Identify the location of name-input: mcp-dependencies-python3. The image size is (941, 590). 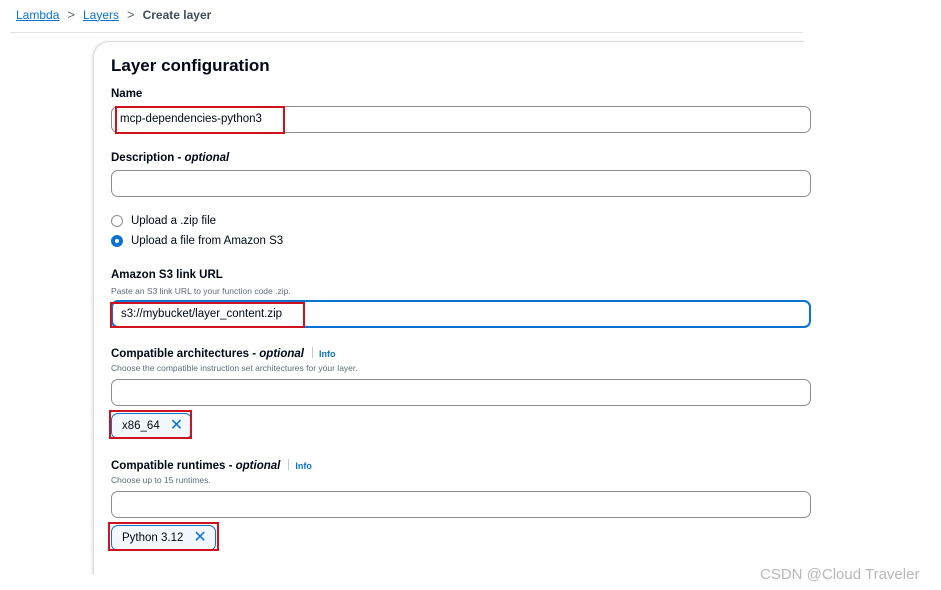
(461, 119).